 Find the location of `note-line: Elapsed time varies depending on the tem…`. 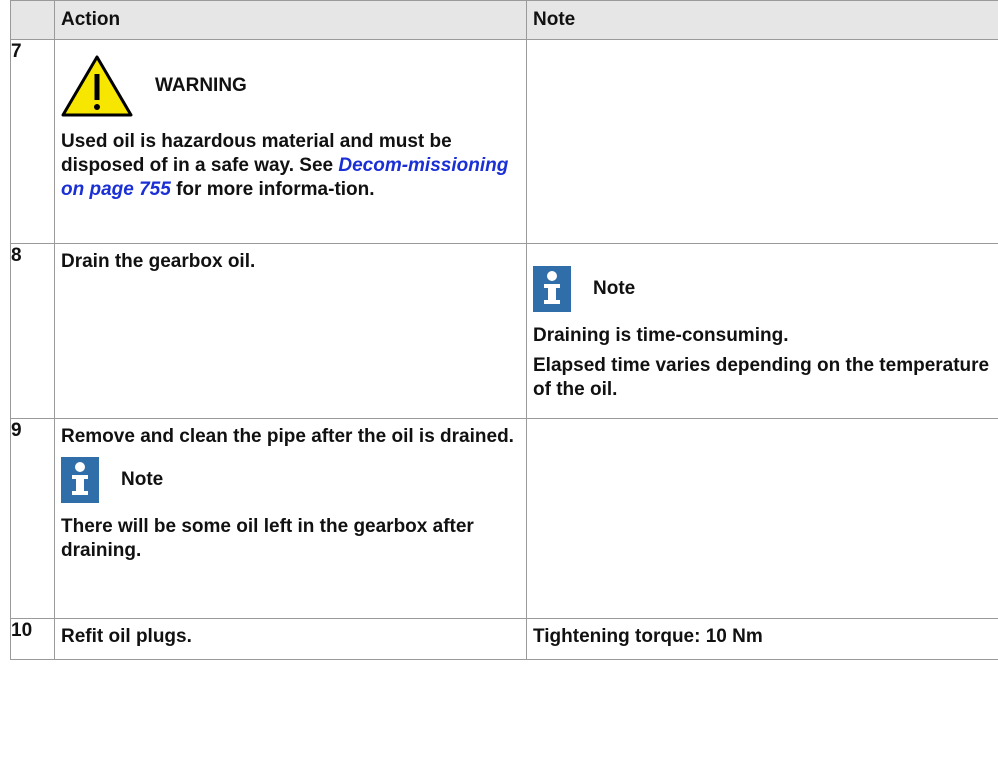

note-line: Elapsed time varies depending on the tem… is located at coordinates (761, 377).